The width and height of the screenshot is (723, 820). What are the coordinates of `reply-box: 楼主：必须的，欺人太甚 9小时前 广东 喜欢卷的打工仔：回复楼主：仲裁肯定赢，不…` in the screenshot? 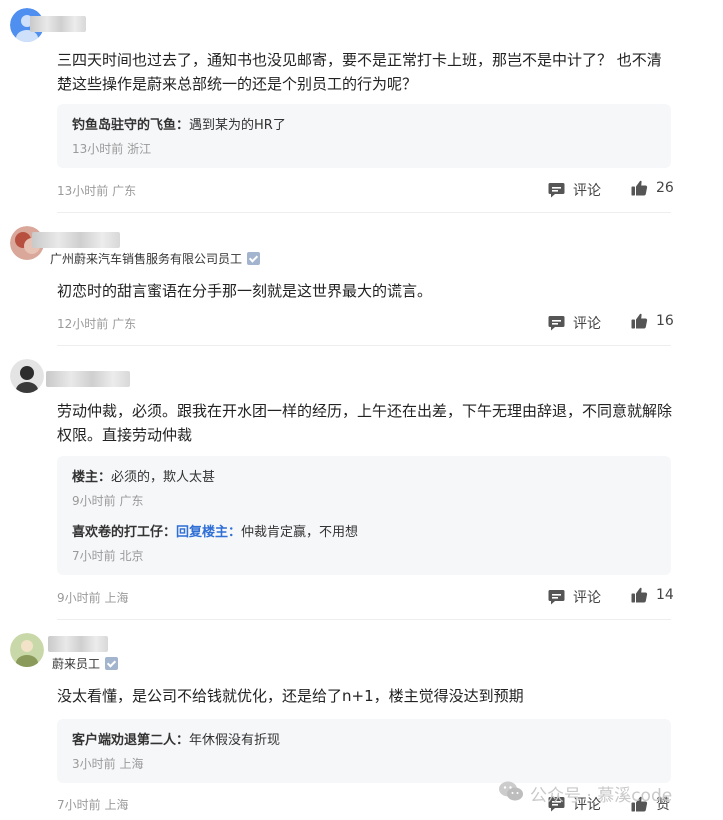 It's located at (364, 515).